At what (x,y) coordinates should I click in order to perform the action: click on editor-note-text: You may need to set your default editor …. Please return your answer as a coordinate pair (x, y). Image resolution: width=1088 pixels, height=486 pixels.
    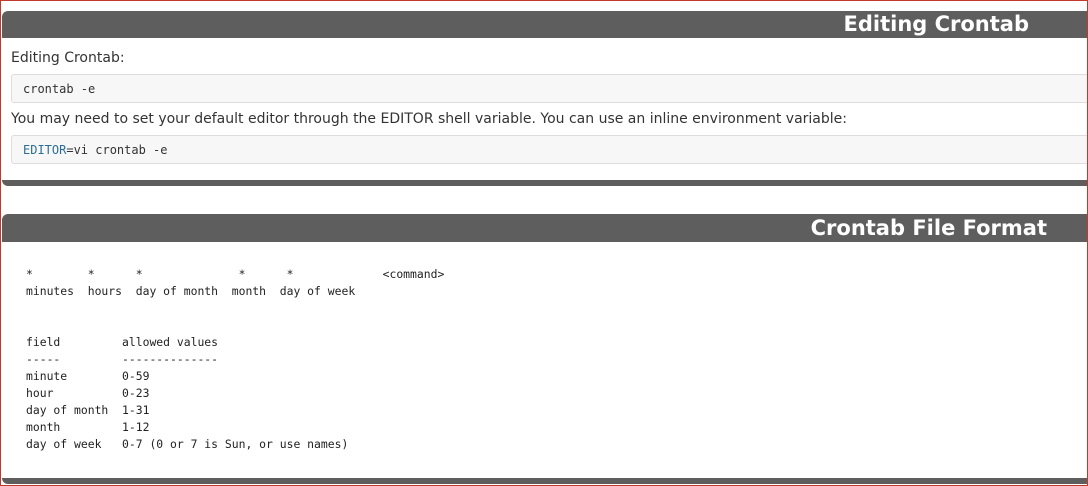
    Looking at the image, I should click on (429, 119).